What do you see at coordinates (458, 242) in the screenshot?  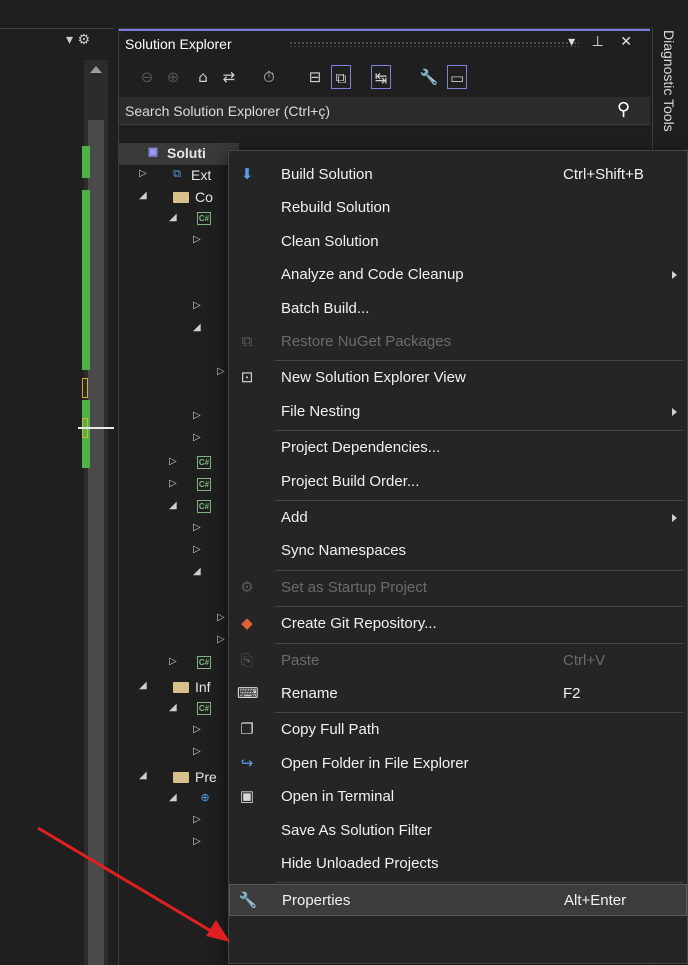 I see `menu-item-clean-solution: Clean Solution` at bounding box center [458, 242].